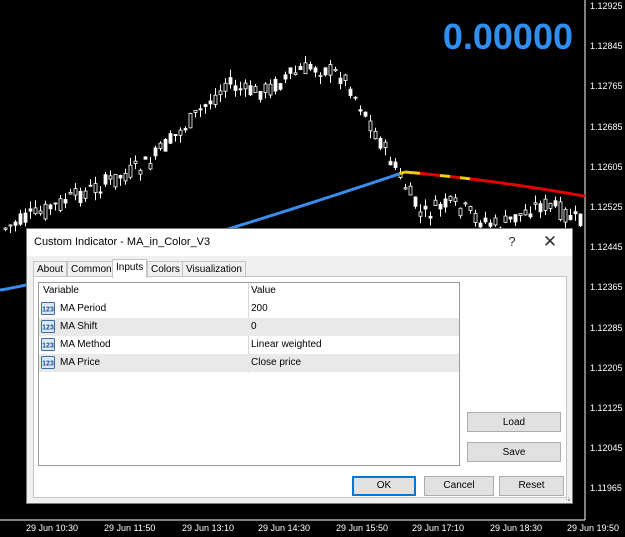 This screenshot has width=625, height=537. Describe the element at coordinates (214, 269) in the screenshot. I see `tab-visualization: Visualization` at that location.